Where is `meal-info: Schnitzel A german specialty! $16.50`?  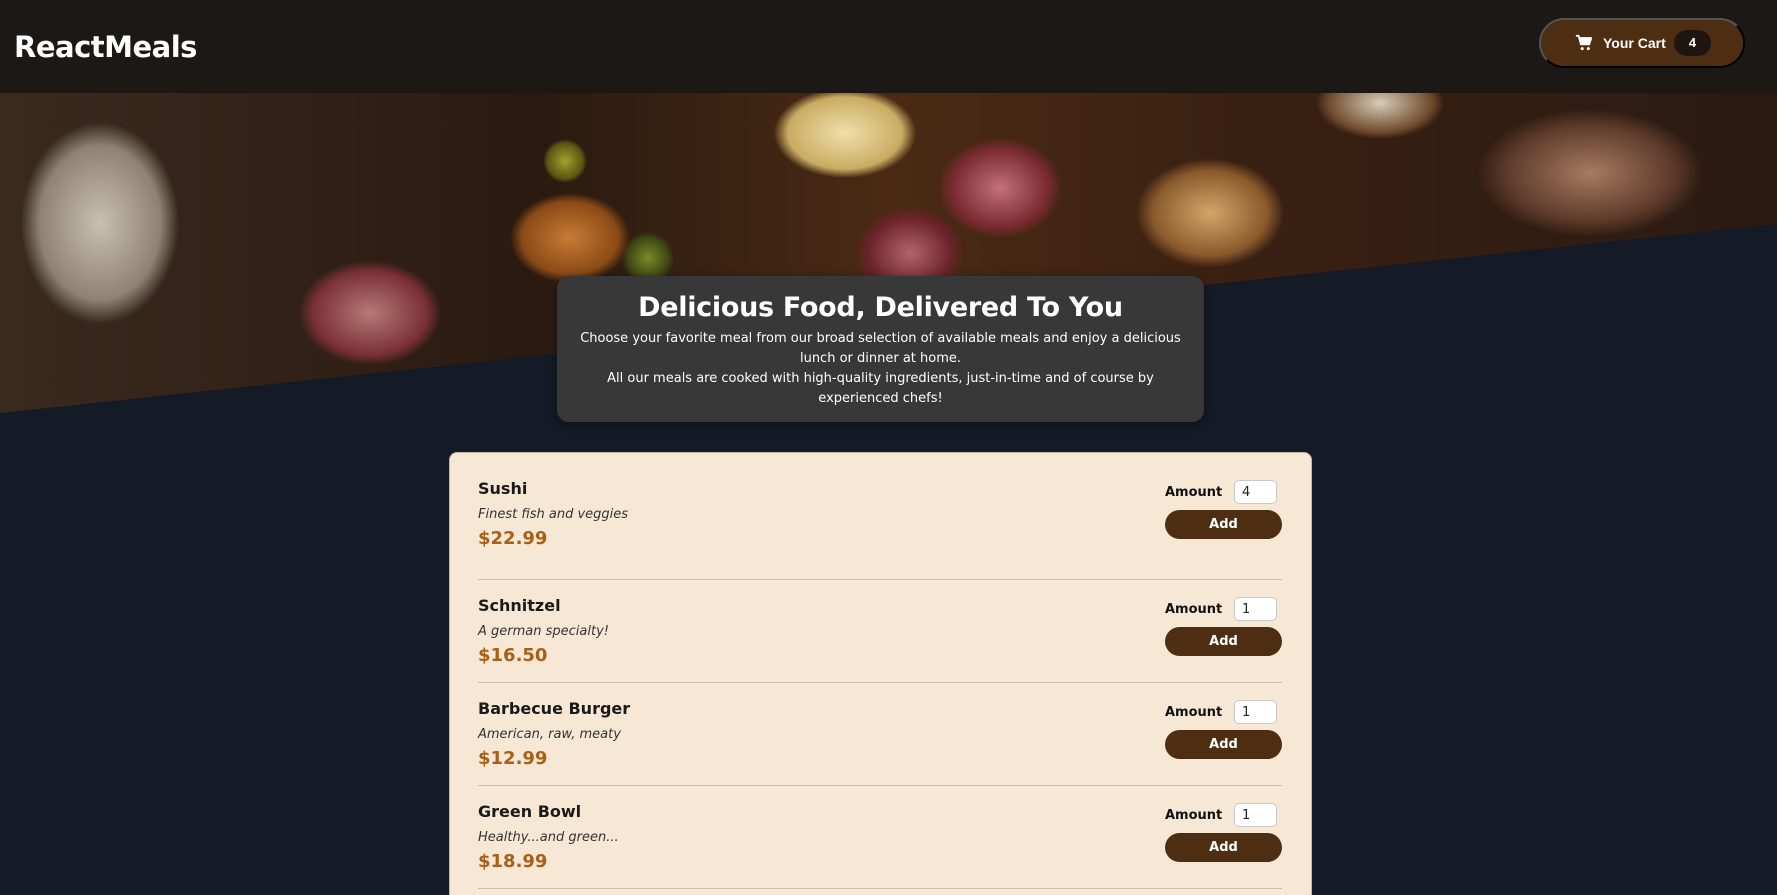
meal-info: Schnitzel A german specialty! $16.50 is located at coordinates (543, 638).